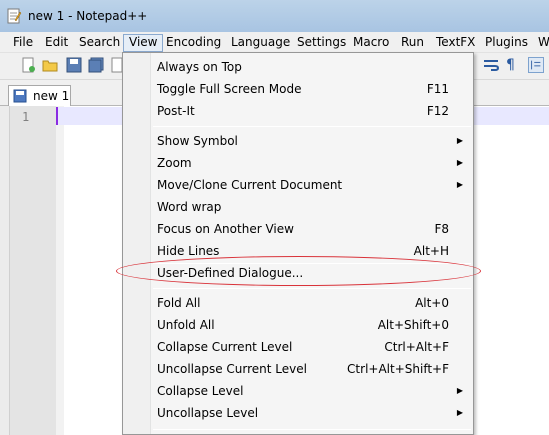  What do you see at coordinates (312, 325) in the screenshot?
I see `menu-item-unfold-all: Unfold All Alt+Shift+0` at bounding box center [312, 325].